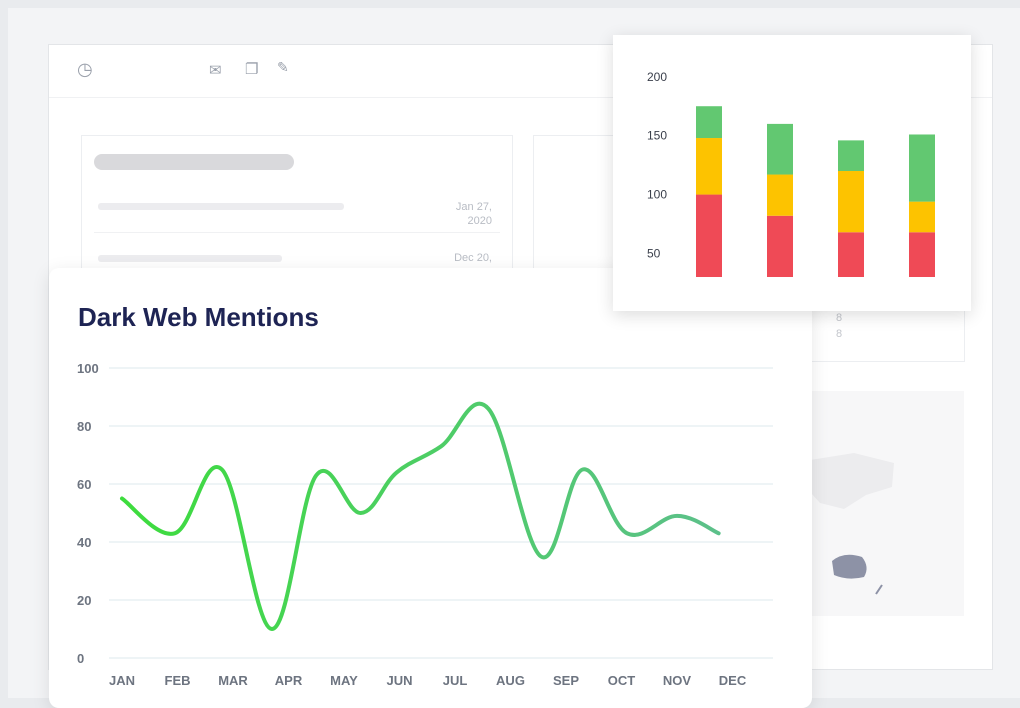 Image resolution: width=1020 pixels, height=708 pixels. I want to click on x-tick-label: NOV, so click(677, 680).